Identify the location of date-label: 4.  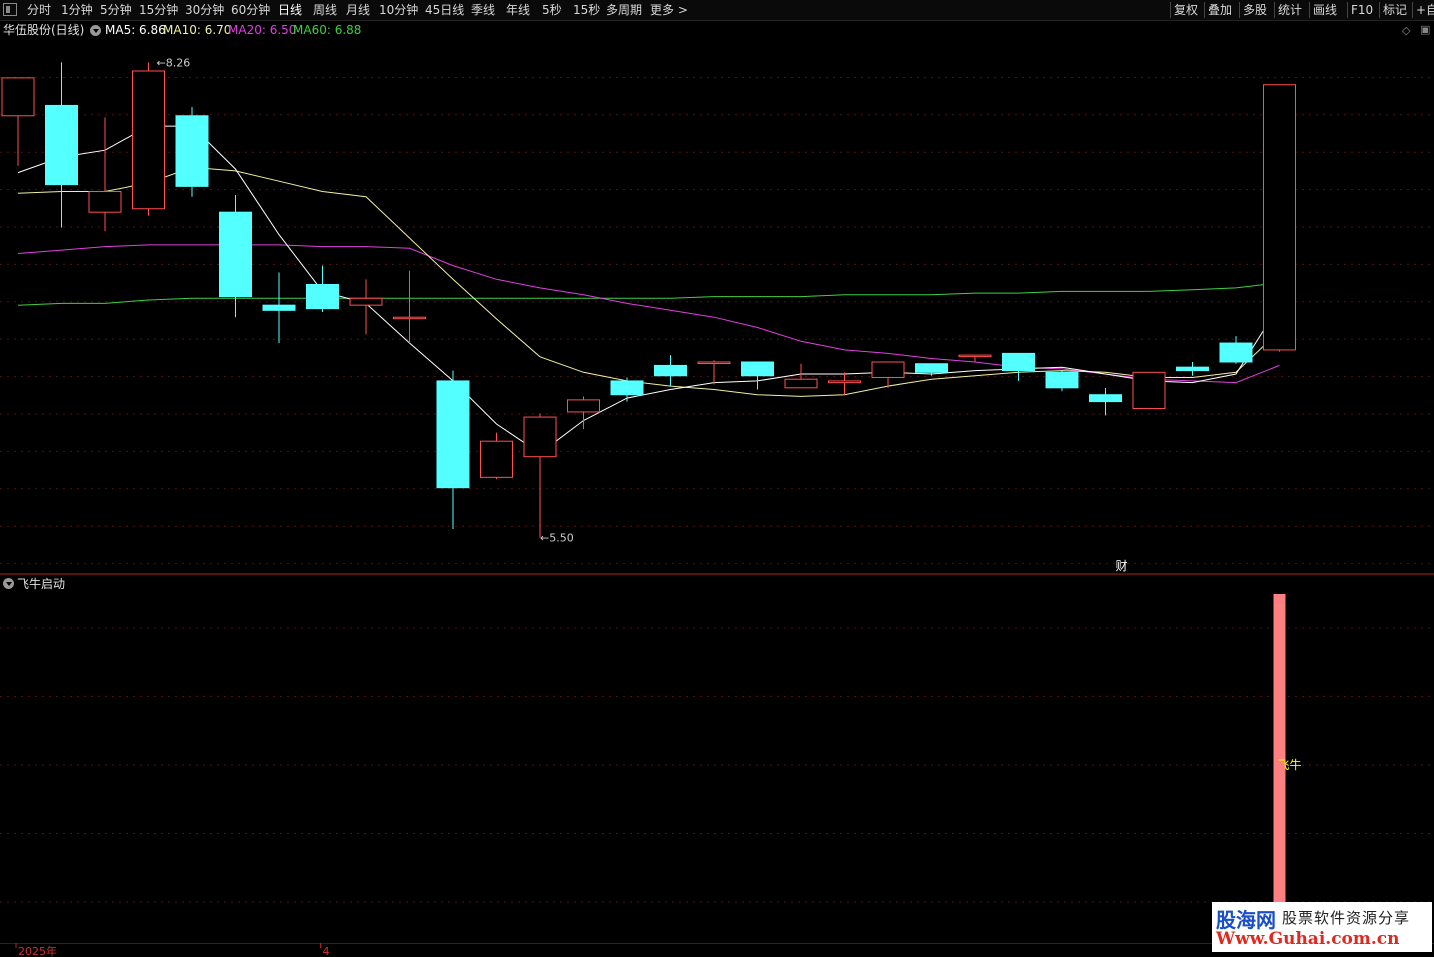
(326, 951).